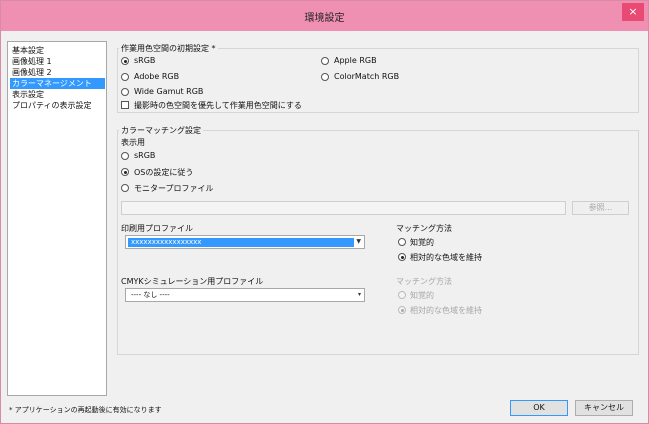 This screenshot has height=424, width=649. What do you see at coordinates (57, 83) in the screenshot?
I see `sidebar-item-color-management: カラーマネージメント` at bounding box center [57, 83].